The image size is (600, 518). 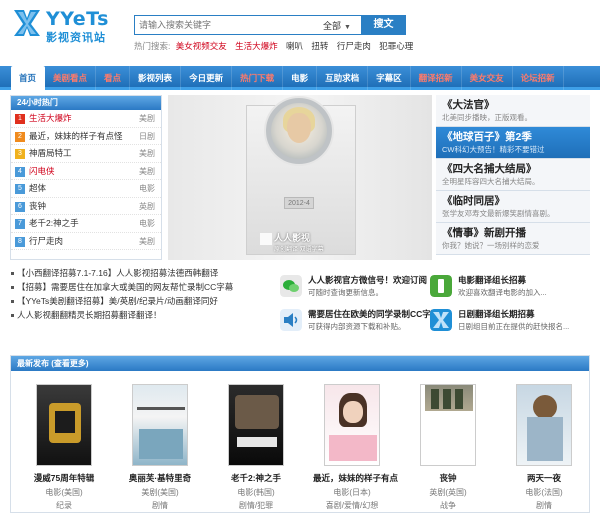 What do you see at coordinates (355, 447) in the screenshot?
I see `poster-card: 最近，妹妹的样子有点 电影(日本) 喜剧/爱情/幻想` at bounding box center [355, 447].